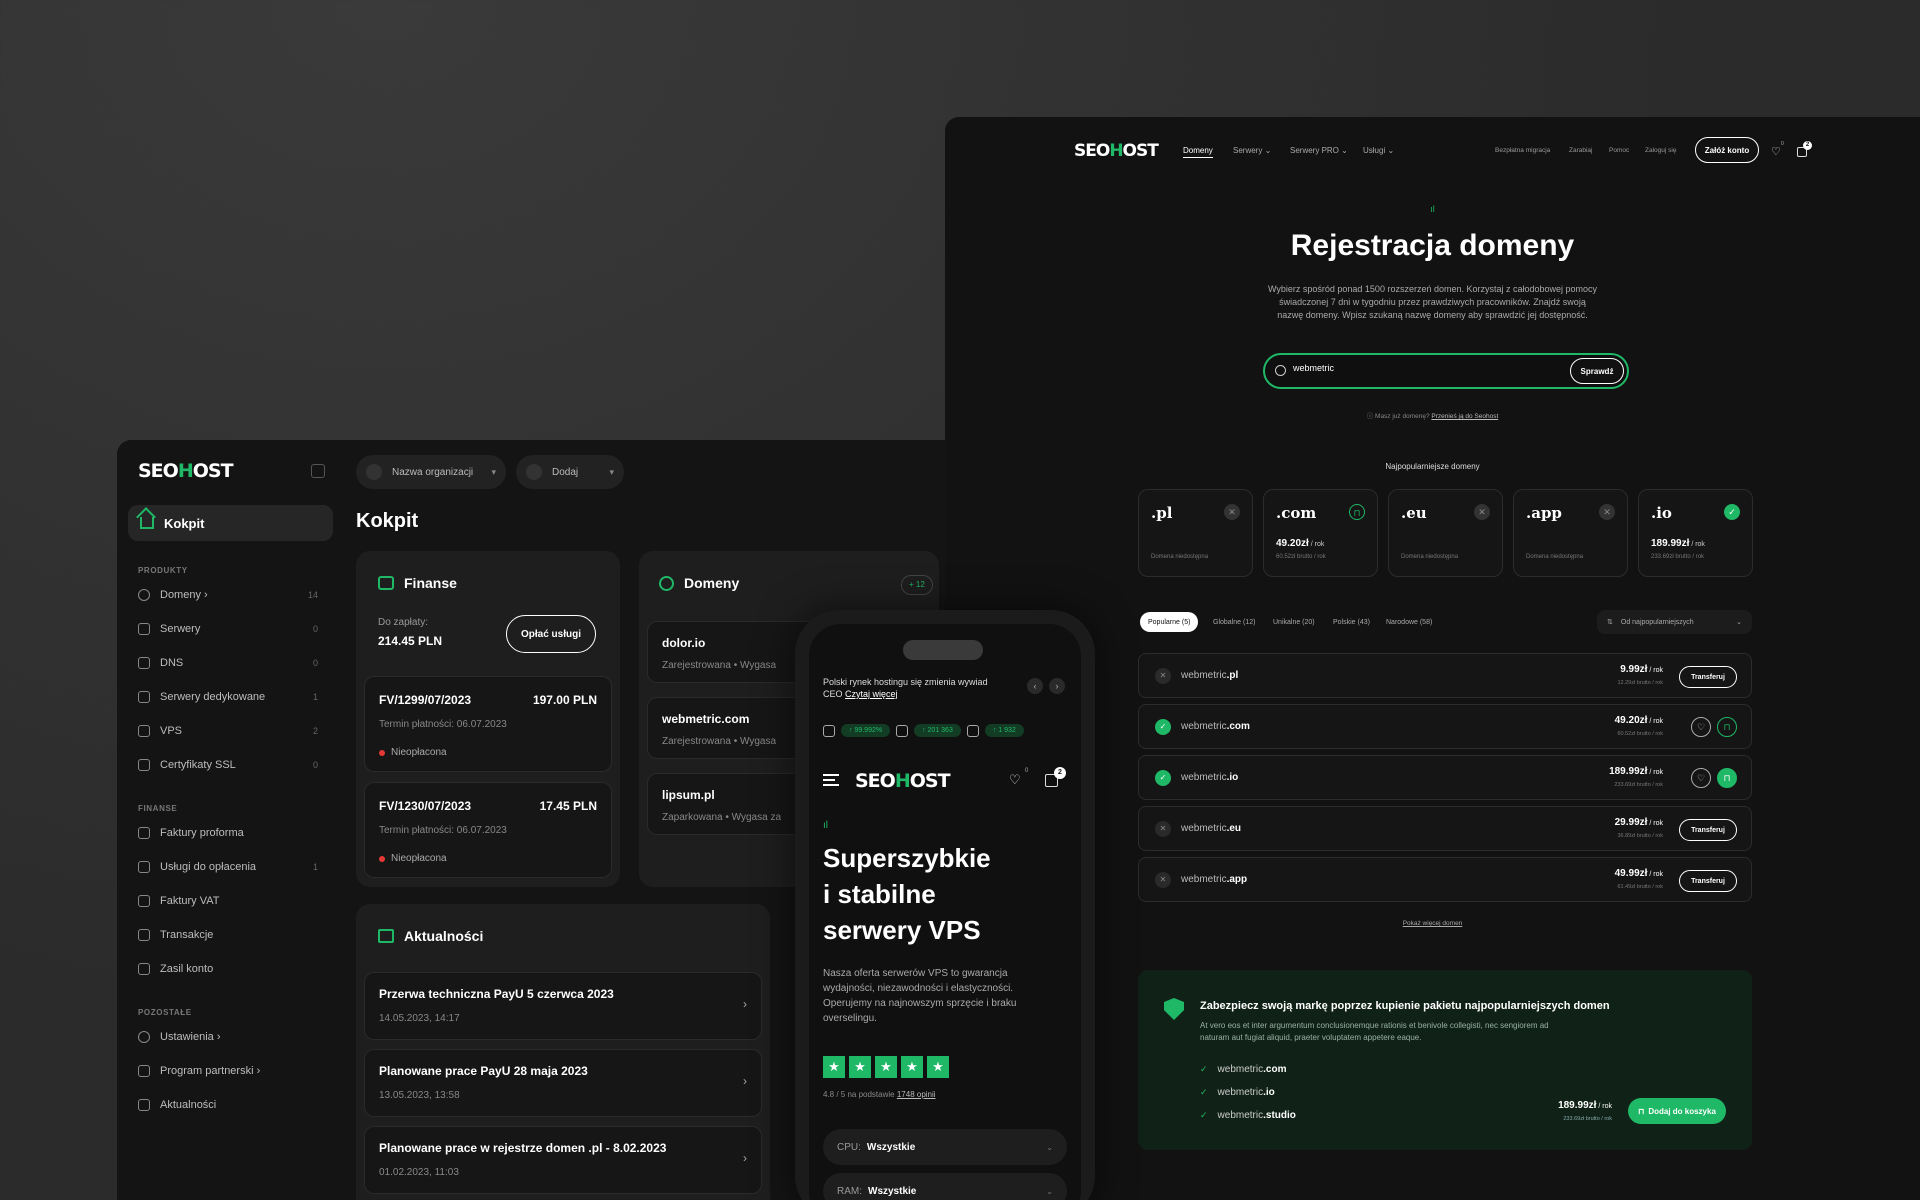 Image resolution: width=1920 pixels, height=1200 pixels. What do you see at coordinates (1677, 1111) in the screenshot?
I see `add-to-cart-button: ⊓ Dodaj do koszyka` at bounding box center [1677, 1111].